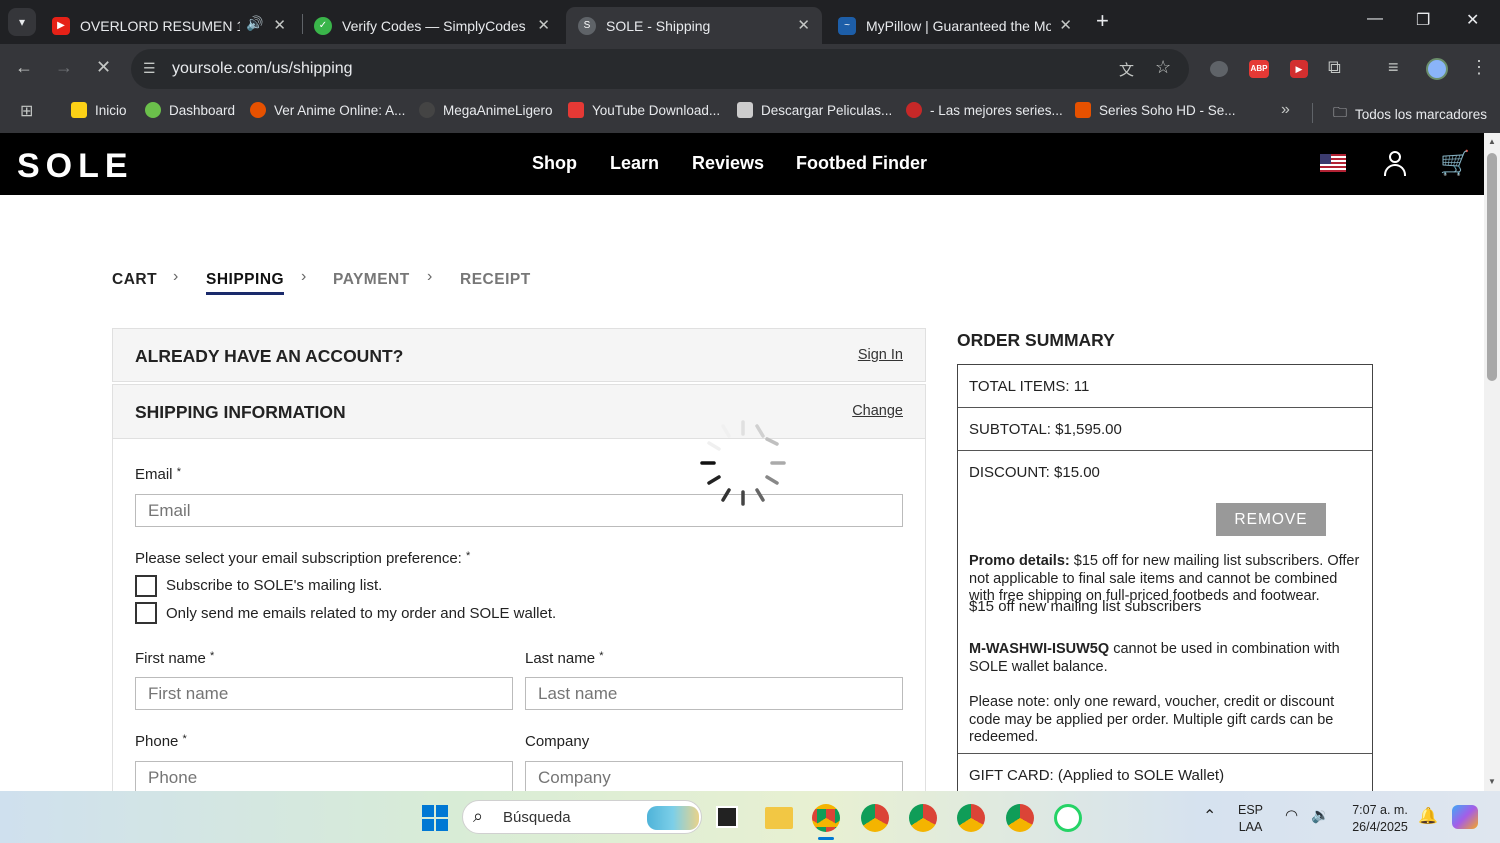 Image resolution: width=1500 pixels, height=843 pixels. Describe the element at coordinates (728, 163) in the screenshot. I see `nav-reviews: Reviews` at that location.